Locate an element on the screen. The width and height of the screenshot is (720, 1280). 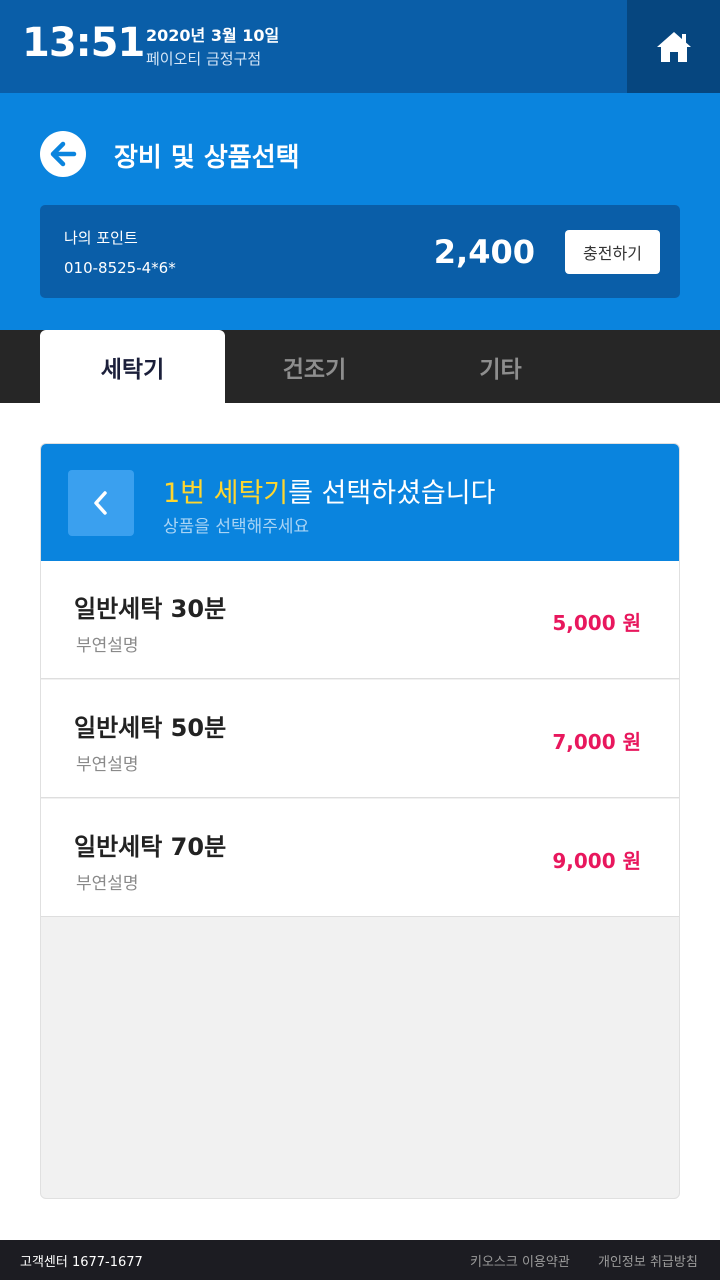
product-item: 일반세탁 30분 부연설명 5,000 원 is located at coordinates (360, 620).